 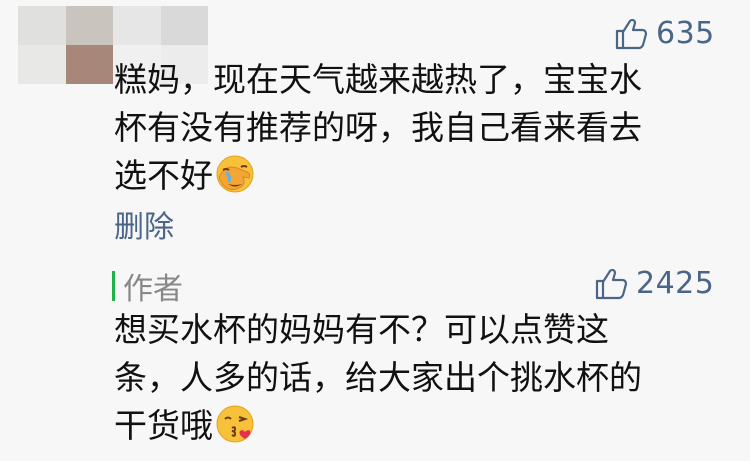 I want to click on reply-line: 条，人多的话，给大家出个挑水杯的, so click(x=378, y=377).